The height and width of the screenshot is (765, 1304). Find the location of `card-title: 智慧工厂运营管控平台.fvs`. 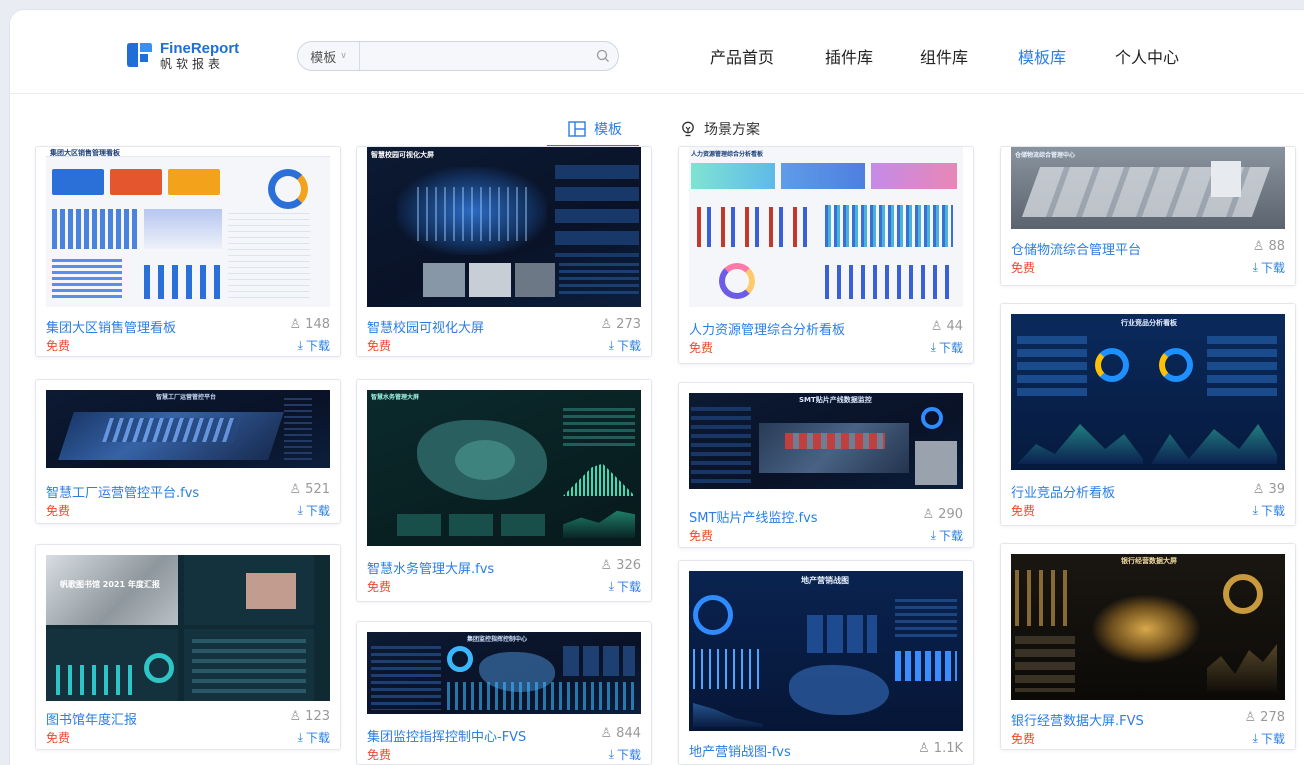

card-title: 智慧工厂运营管控平台.fvs is located at coordinates (122, 491).